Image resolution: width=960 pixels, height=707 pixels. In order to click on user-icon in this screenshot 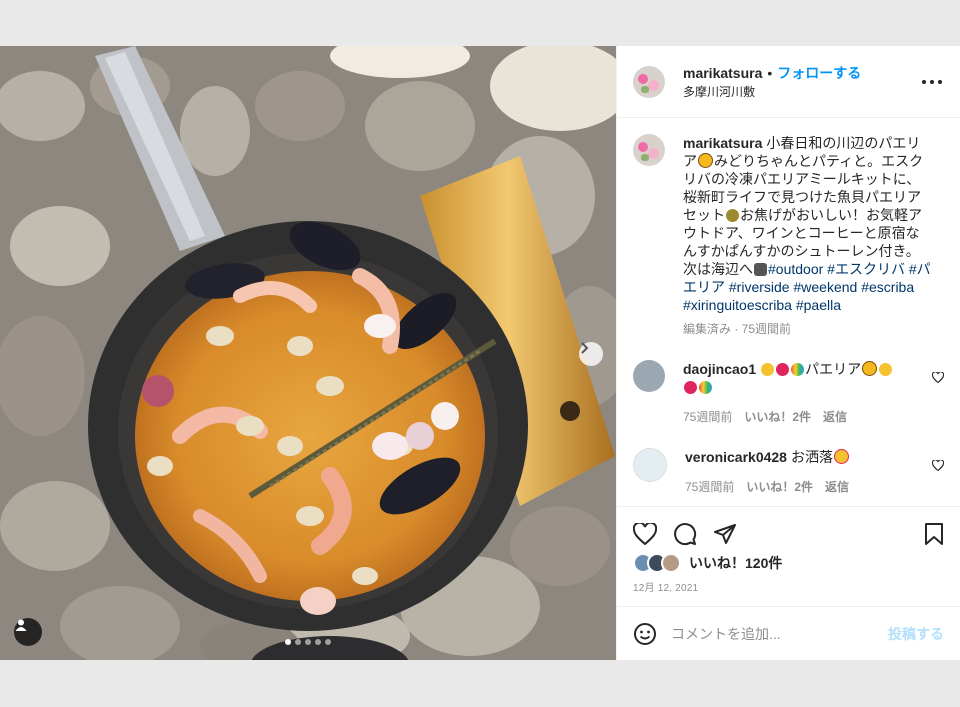, I will do `click(21, 625)`.